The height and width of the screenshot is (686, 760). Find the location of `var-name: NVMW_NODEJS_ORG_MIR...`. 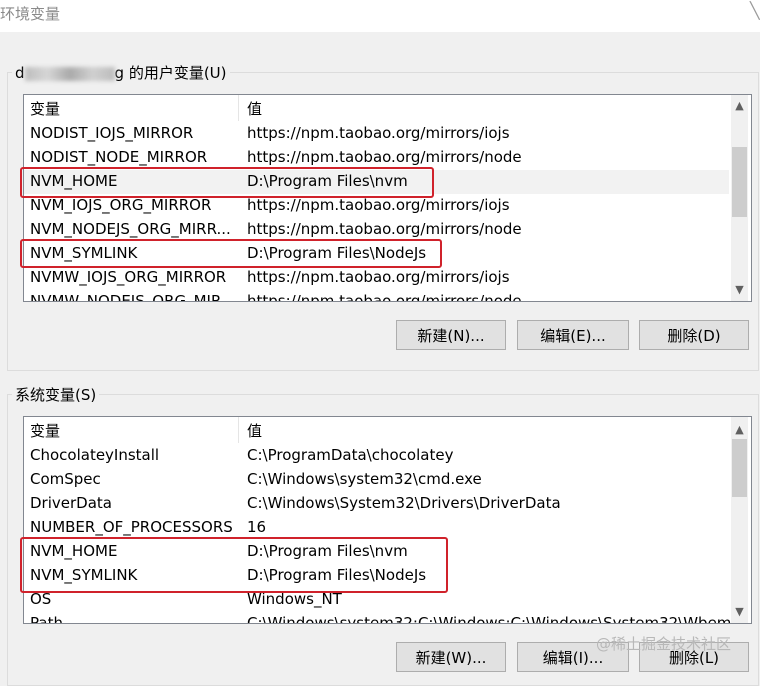

var-name: NVMW_NODEJS_ORG_MIR... is located at coordinates (132, 297).